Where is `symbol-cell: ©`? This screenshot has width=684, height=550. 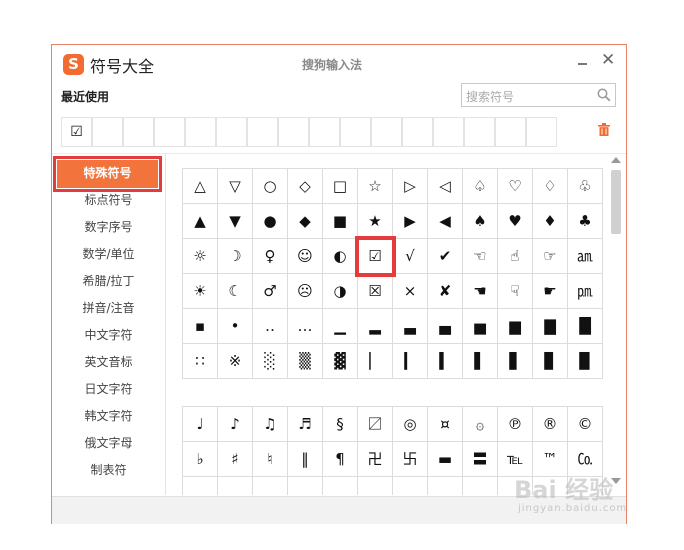 symbol-cell: © is located at coordinates (585, 424).